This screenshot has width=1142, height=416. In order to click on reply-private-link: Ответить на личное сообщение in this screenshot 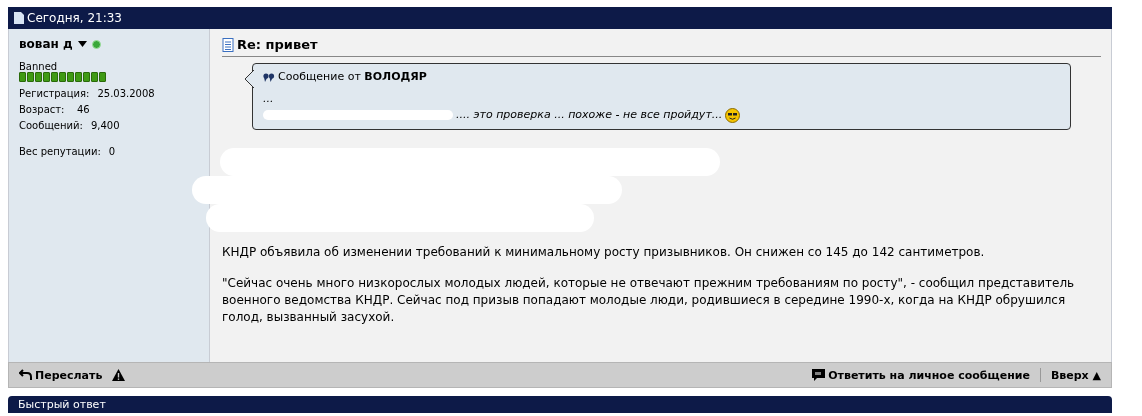, I will do `click(921, 375)`.